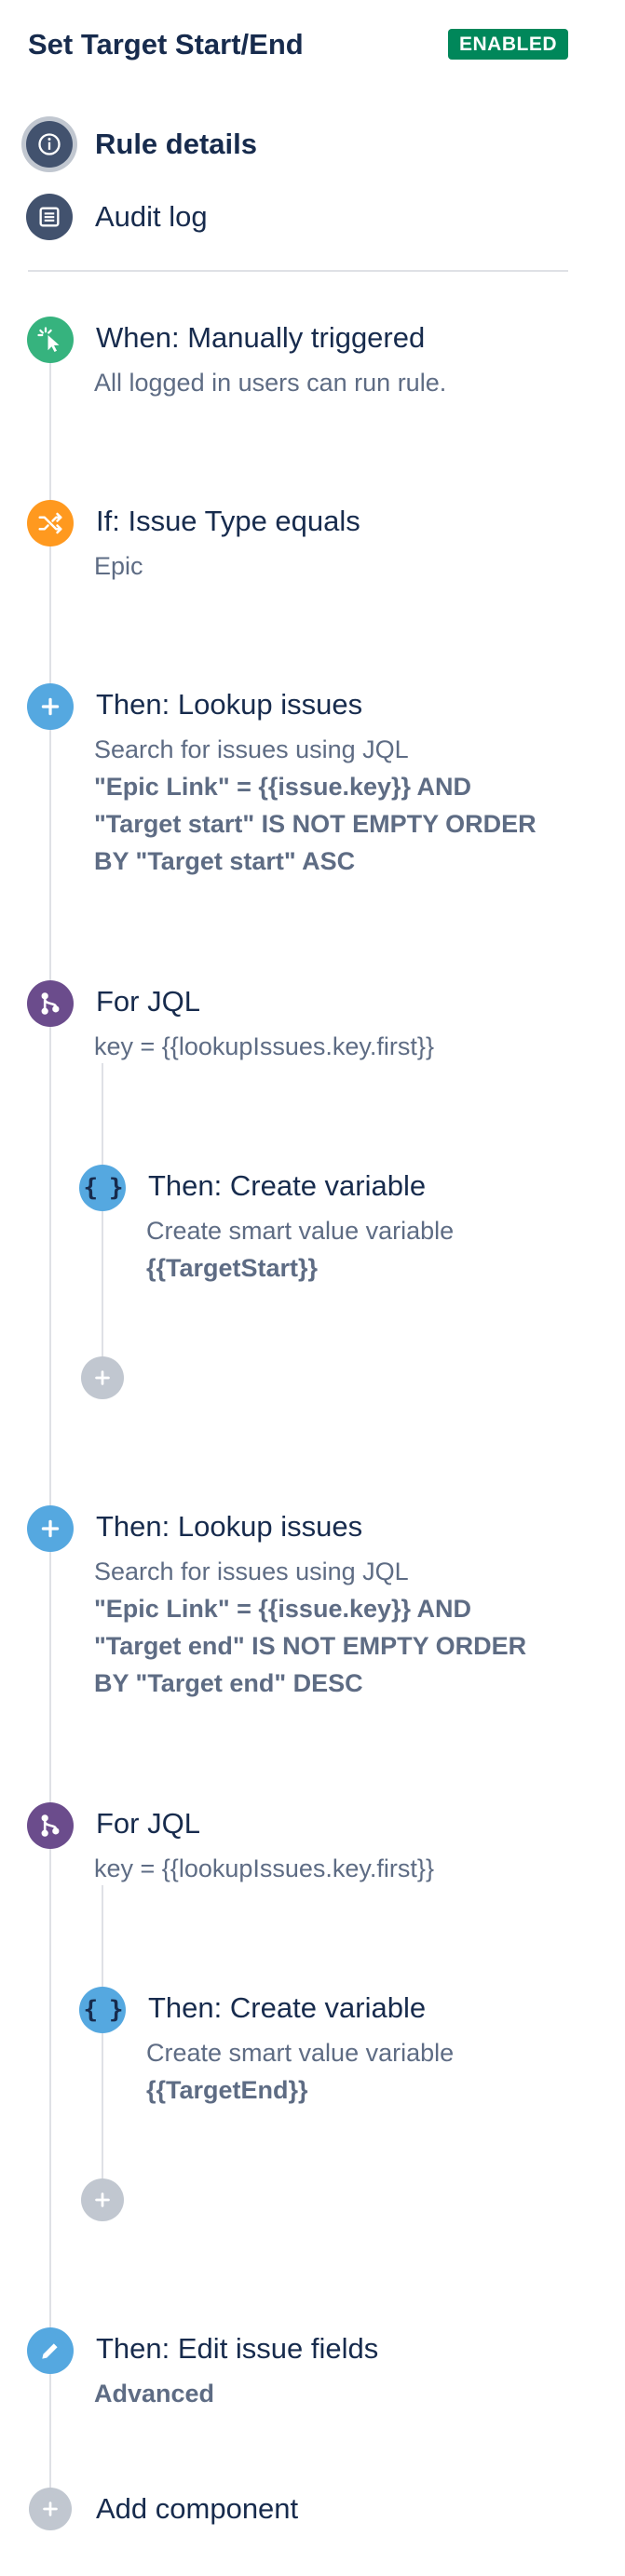  I want to click on trigger-icon, so click(51, 340).